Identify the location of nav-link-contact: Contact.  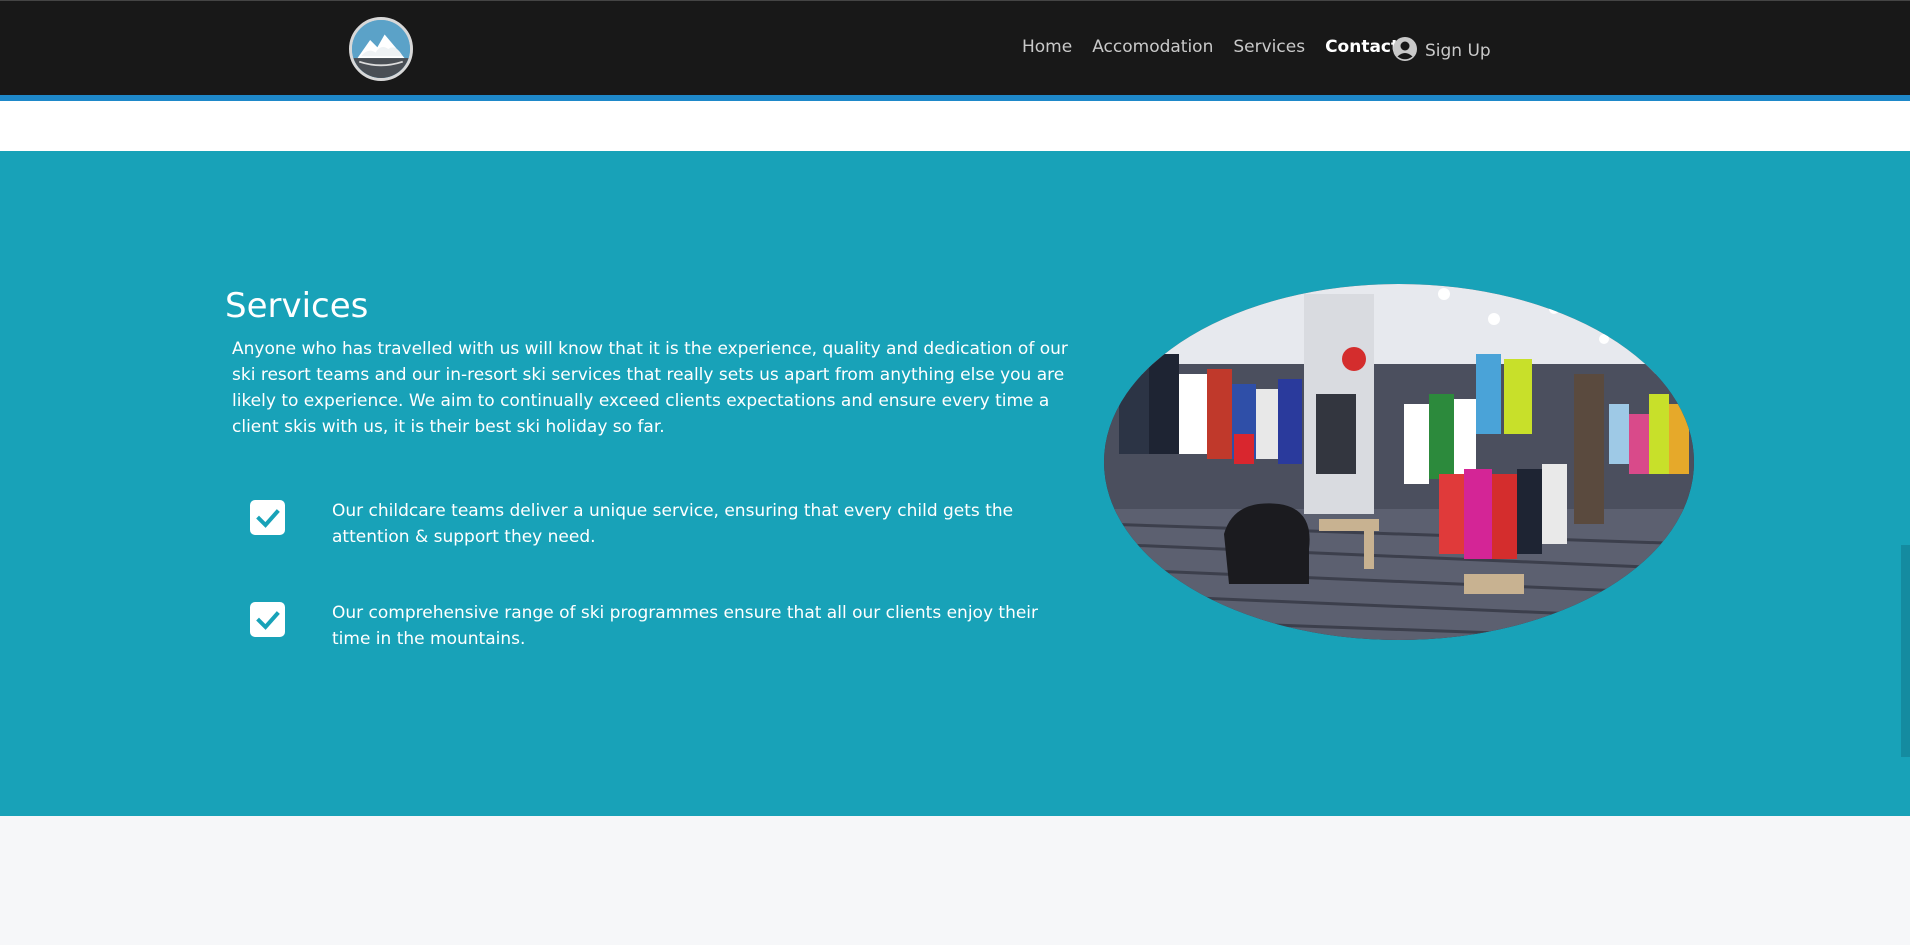
(1362, 47).